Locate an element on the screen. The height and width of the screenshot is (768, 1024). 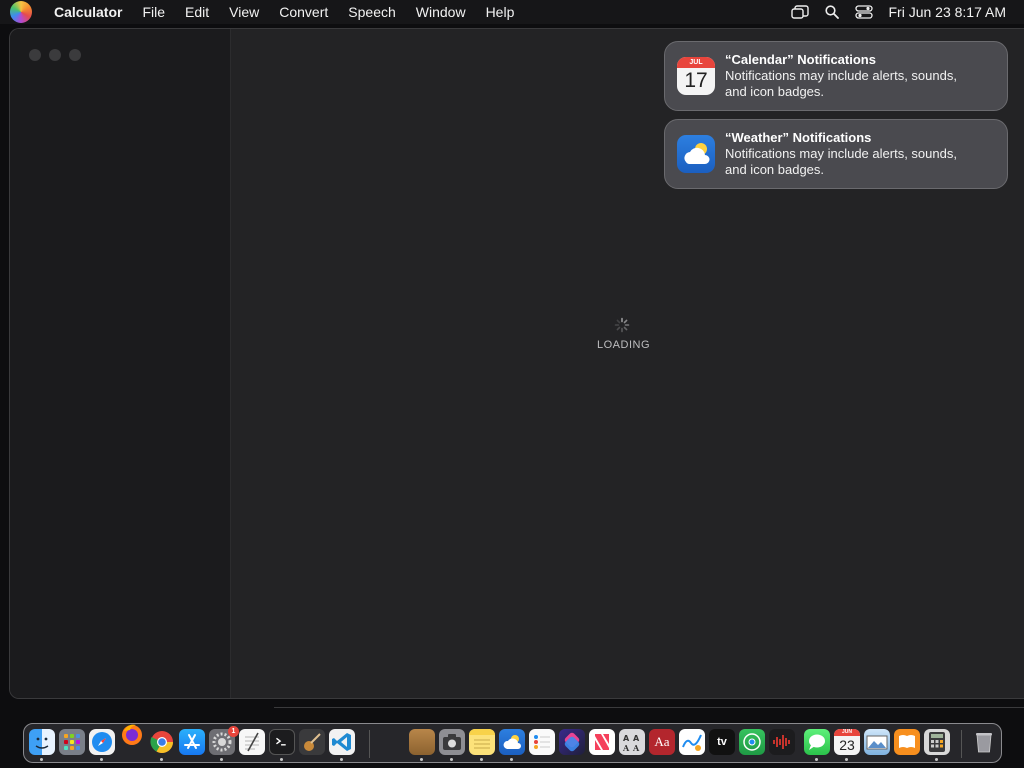
menu-convert: Convert is located at coordinates (303, 12).